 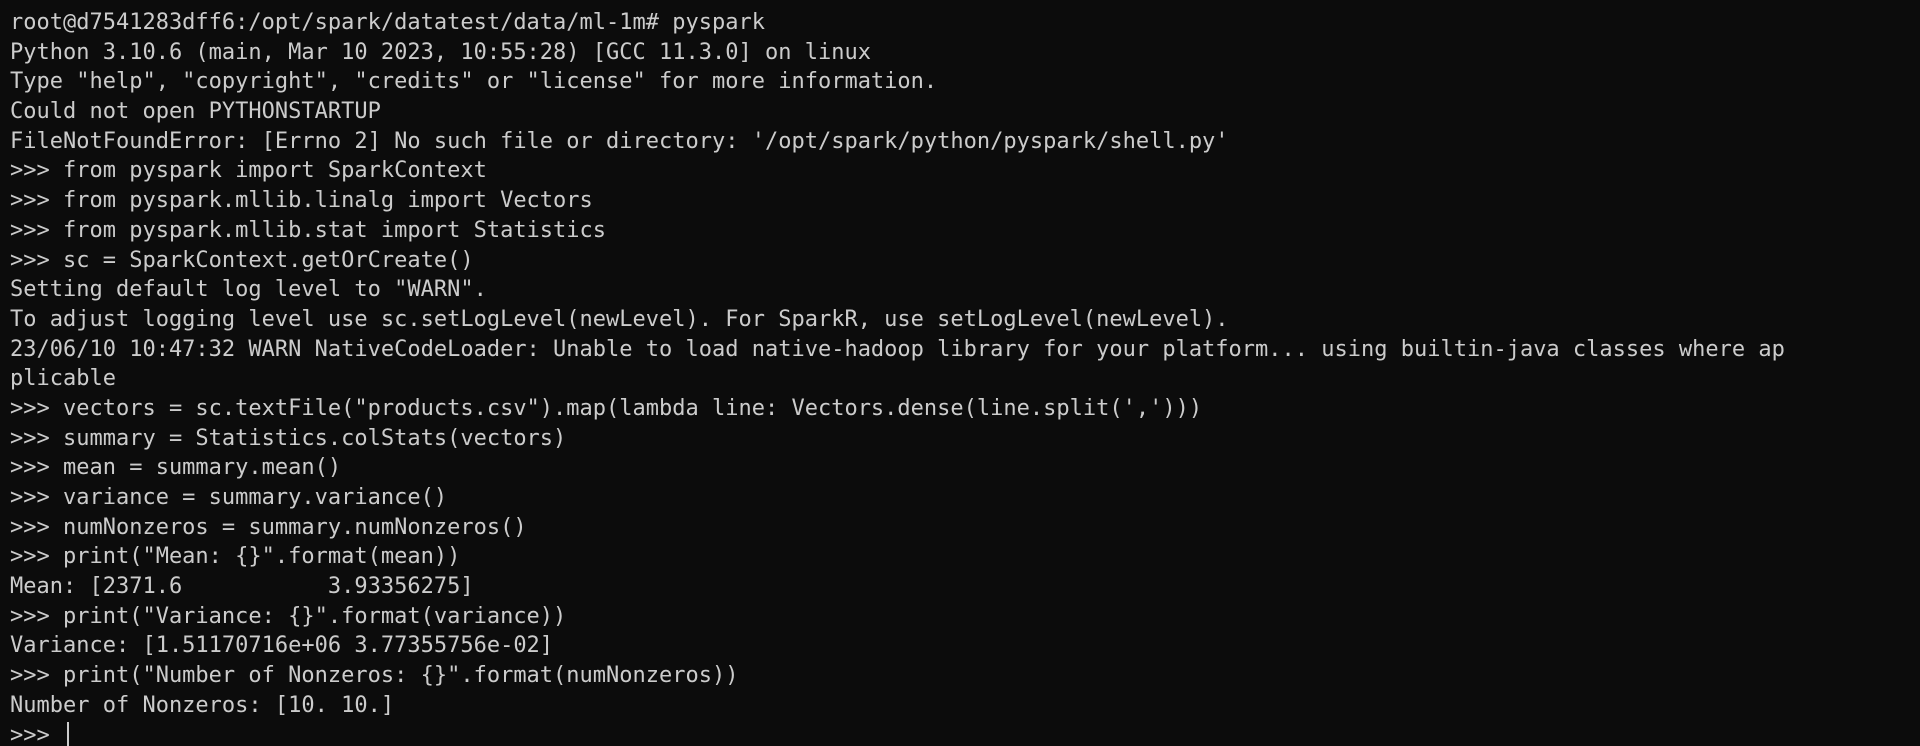 I want to click on terminal-line: >>> print("Mean: {}".format(mean)), so click(x=235, y=557).